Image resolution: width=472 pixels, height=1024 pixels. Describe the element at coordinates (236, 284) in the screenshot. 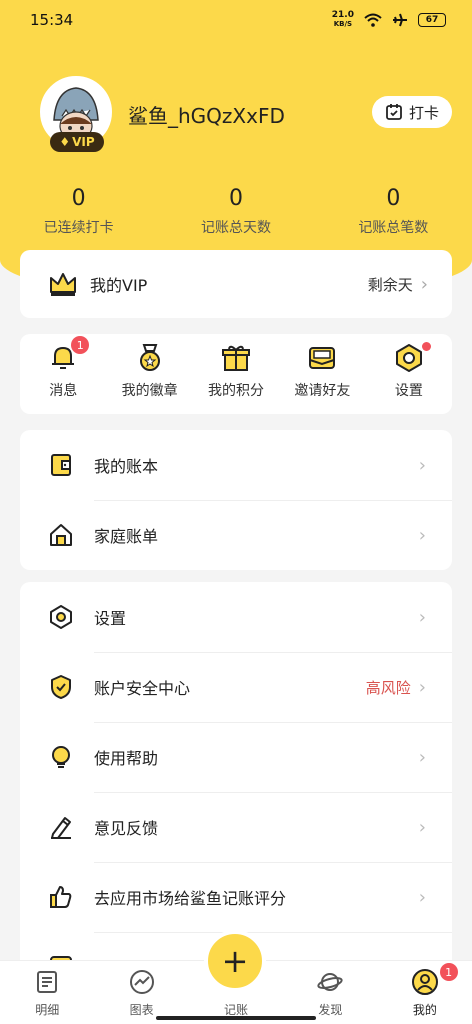

I see `vip-card: 我的VIP 剩余天 ›` at that location.